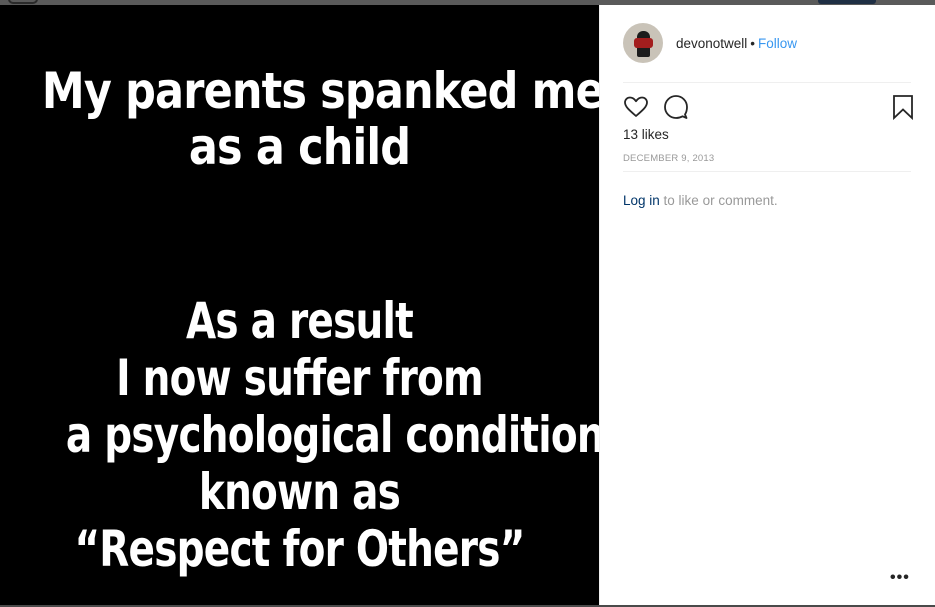 The height and width of the screenshot is (607, 935). I want to click on follow-button: Follow, so click(777, 43).